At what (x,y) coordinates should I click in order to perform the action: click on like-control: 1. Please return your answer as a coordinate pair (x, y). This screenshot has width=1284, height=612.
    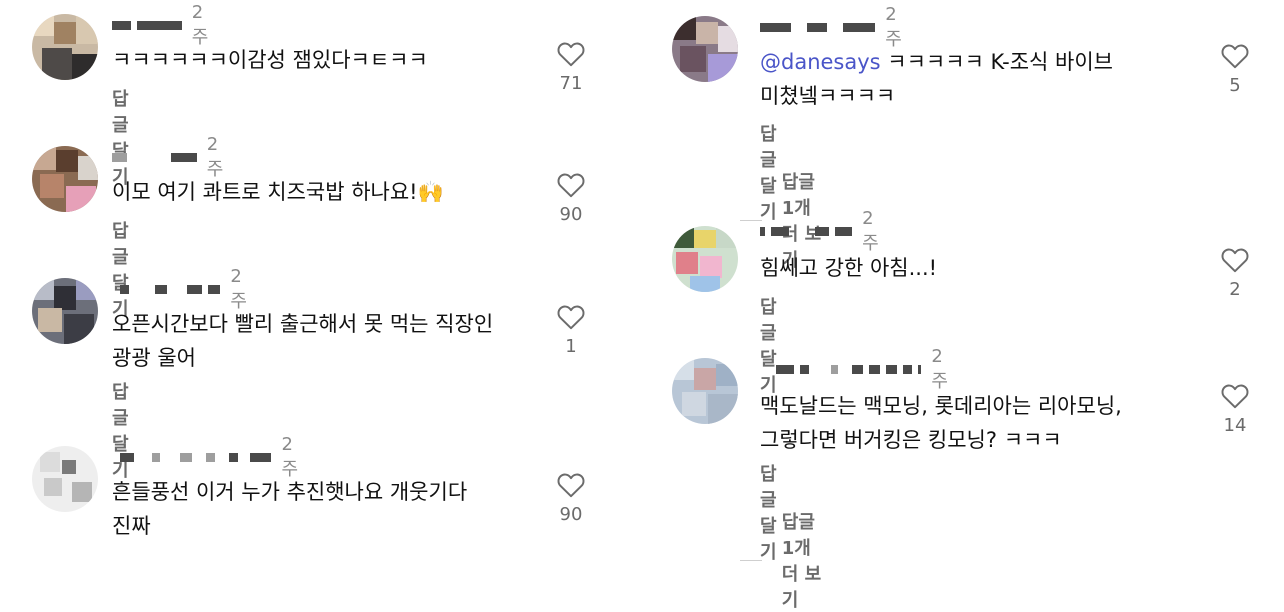
    Looking at the image, I should click on (571, 330).